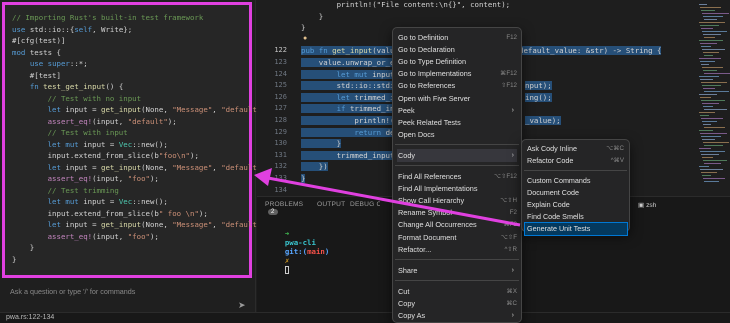 Image resolution: width=730 pixels, height=323 pixels. What do you see at coordinates (94, 98) in the screenshot?
I see `code-token: // Test with no input` at bounding box center [94, 98].